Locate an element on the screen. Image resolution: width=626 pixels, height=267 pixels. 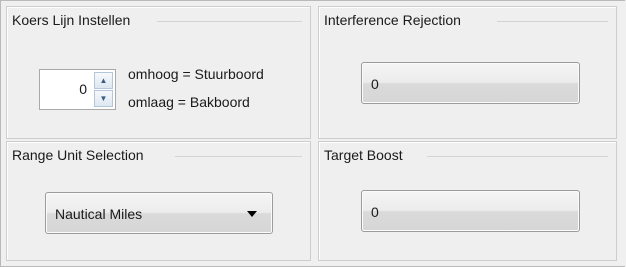
range-unit-selected: Nautical Miles is located at coordinates (99, 214).